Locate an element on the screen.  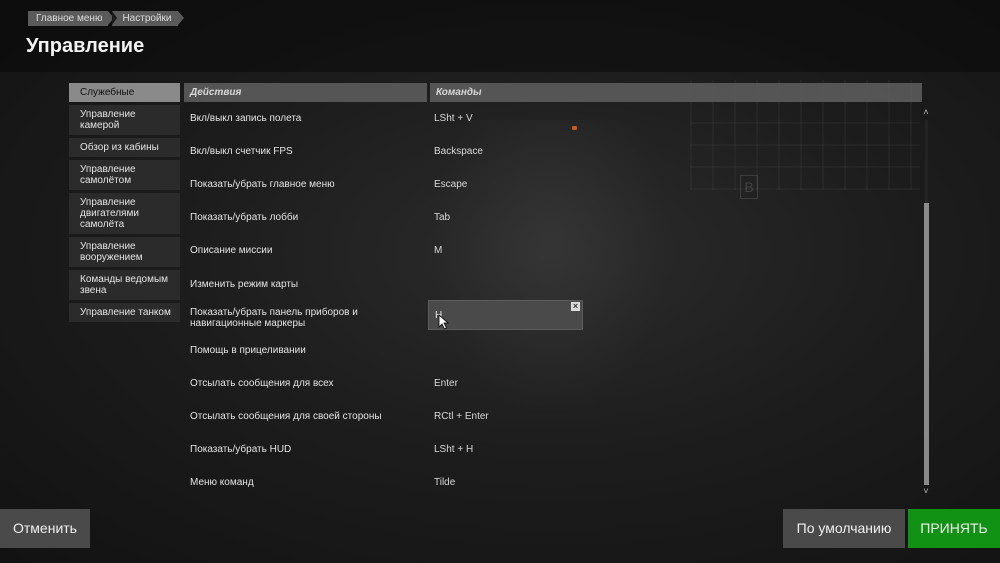
table-row: Отсылать сообщения для всех Enter is located at coordinates (552, 383).